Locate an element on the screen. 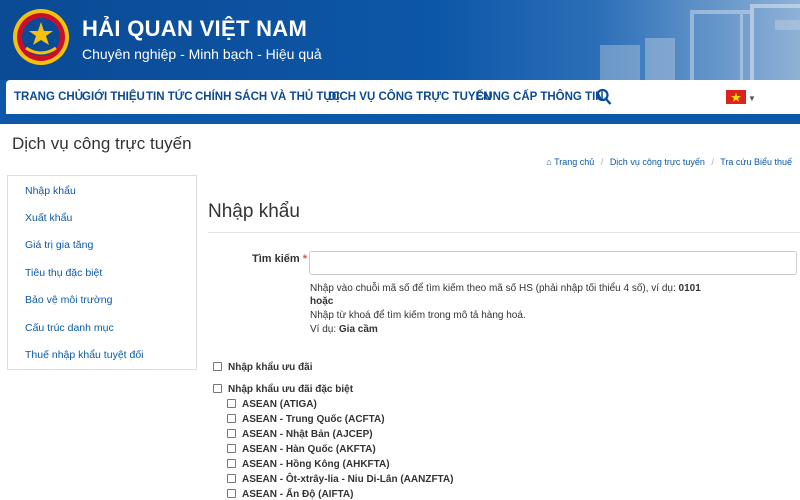 The image size is (800, 500). port-cranes-illustration is located at coordinates (700, 42).